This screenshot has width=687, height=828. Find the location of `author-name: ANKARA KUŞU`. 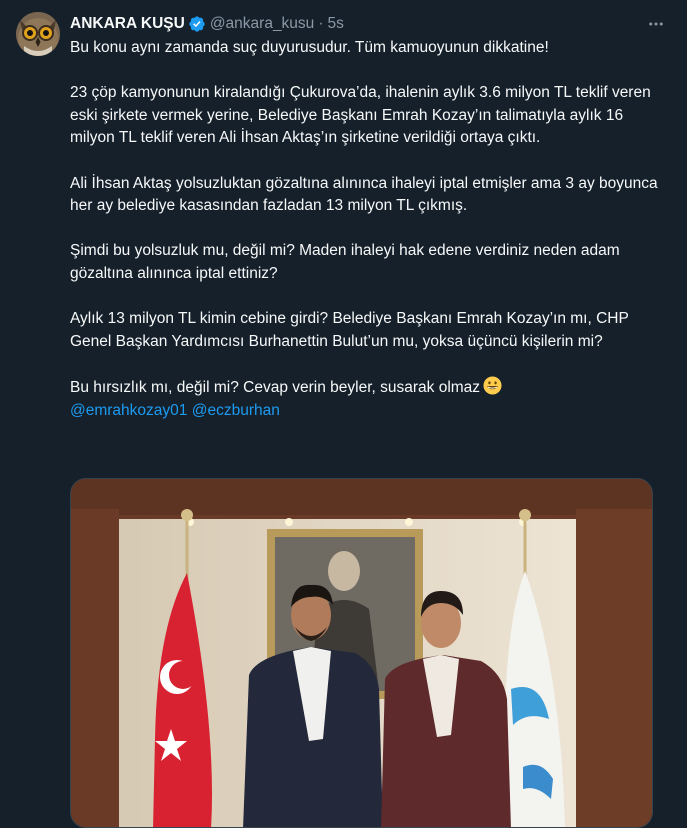

author-name: ANKARA KUŞU is located at coordinates (127, 24).